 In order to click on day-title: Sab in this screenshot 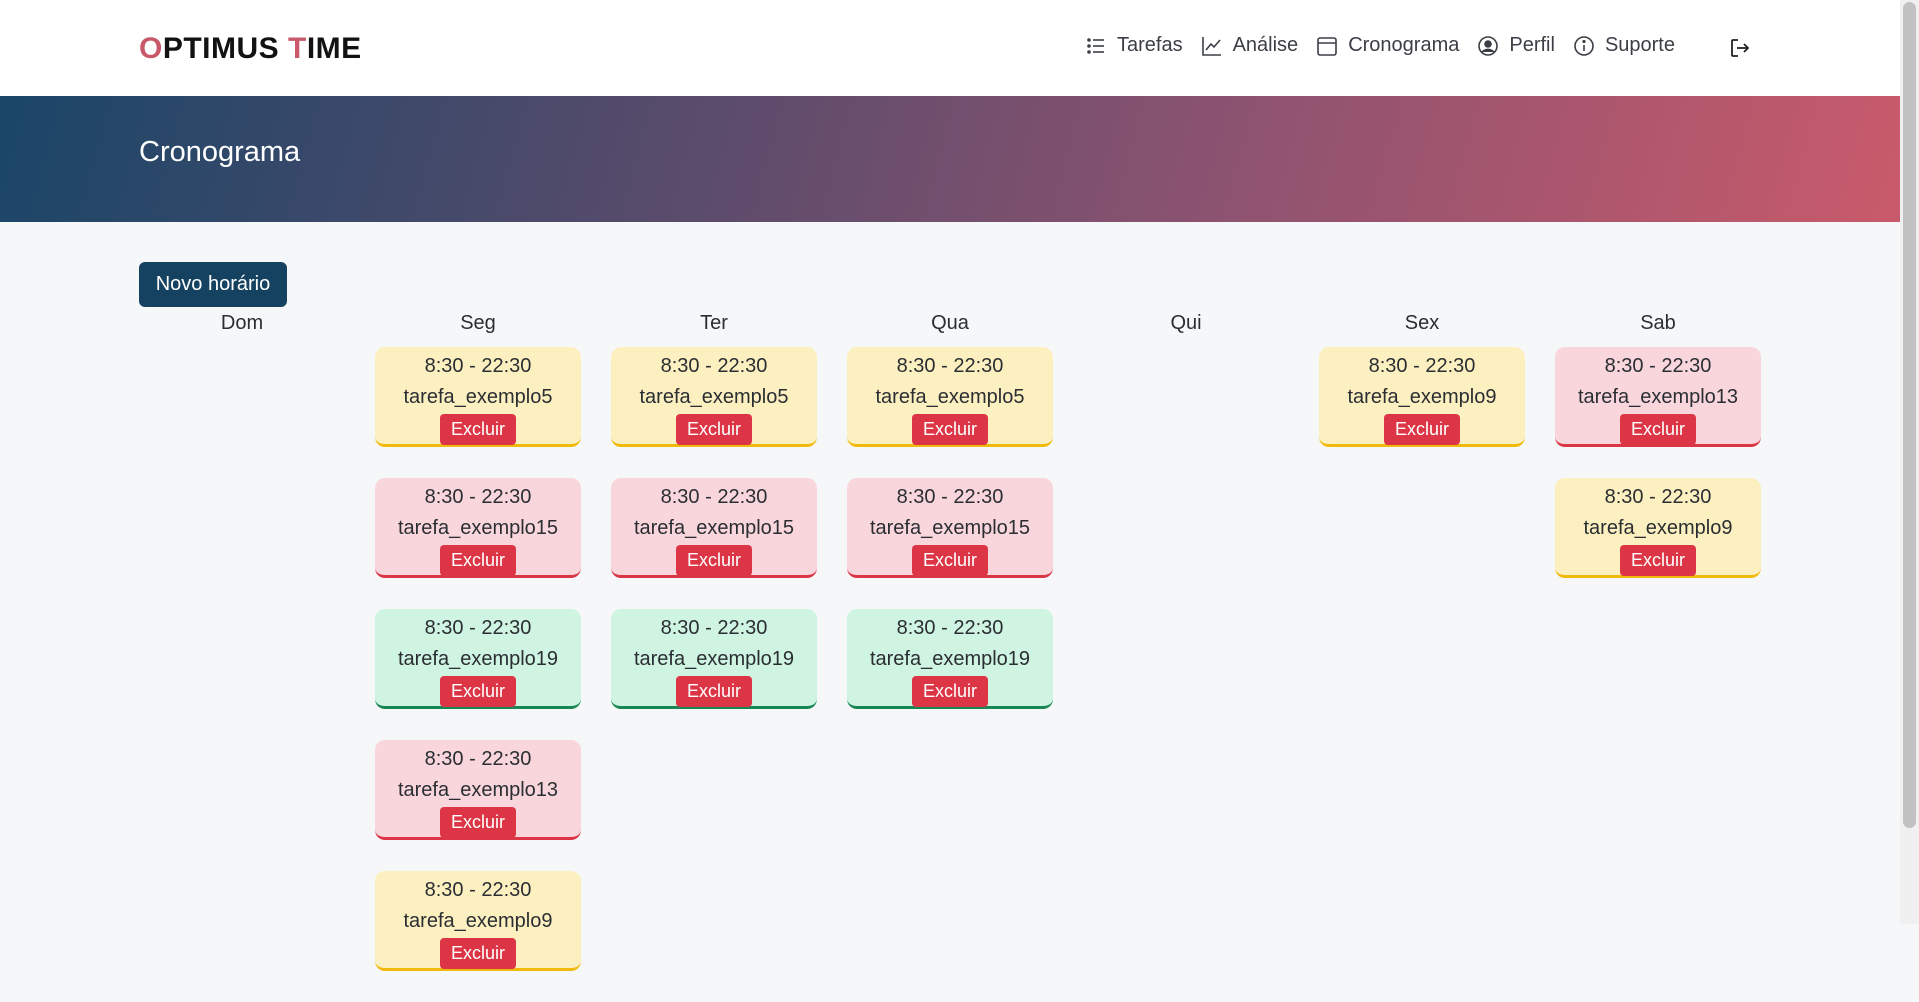, I will do `click(1658, 323)`.